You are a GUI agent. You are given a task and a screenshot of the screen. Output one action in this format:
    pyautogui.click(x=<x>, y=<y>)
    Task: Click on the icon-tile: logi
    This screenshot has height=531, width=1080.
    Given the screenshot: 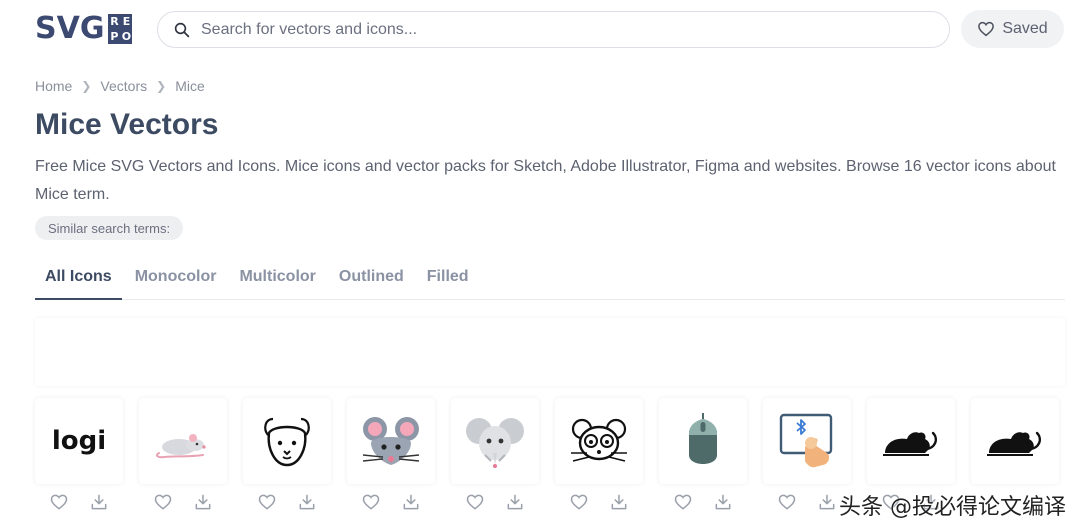 What is the action you would take?
    pyautogui.click(x=79, y=441)
    